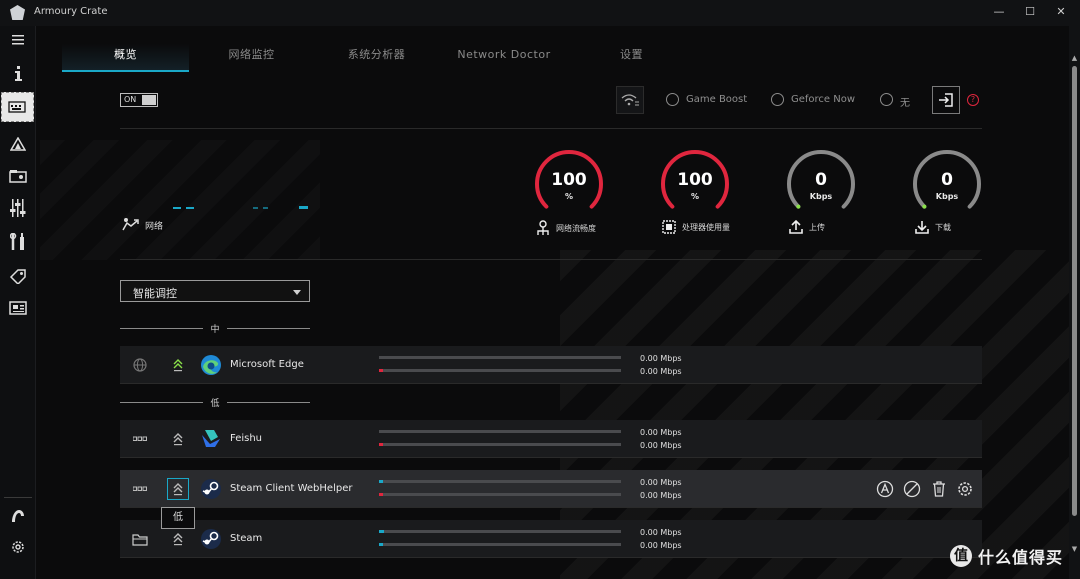  I want to click on exit-button, so click(946, 100).